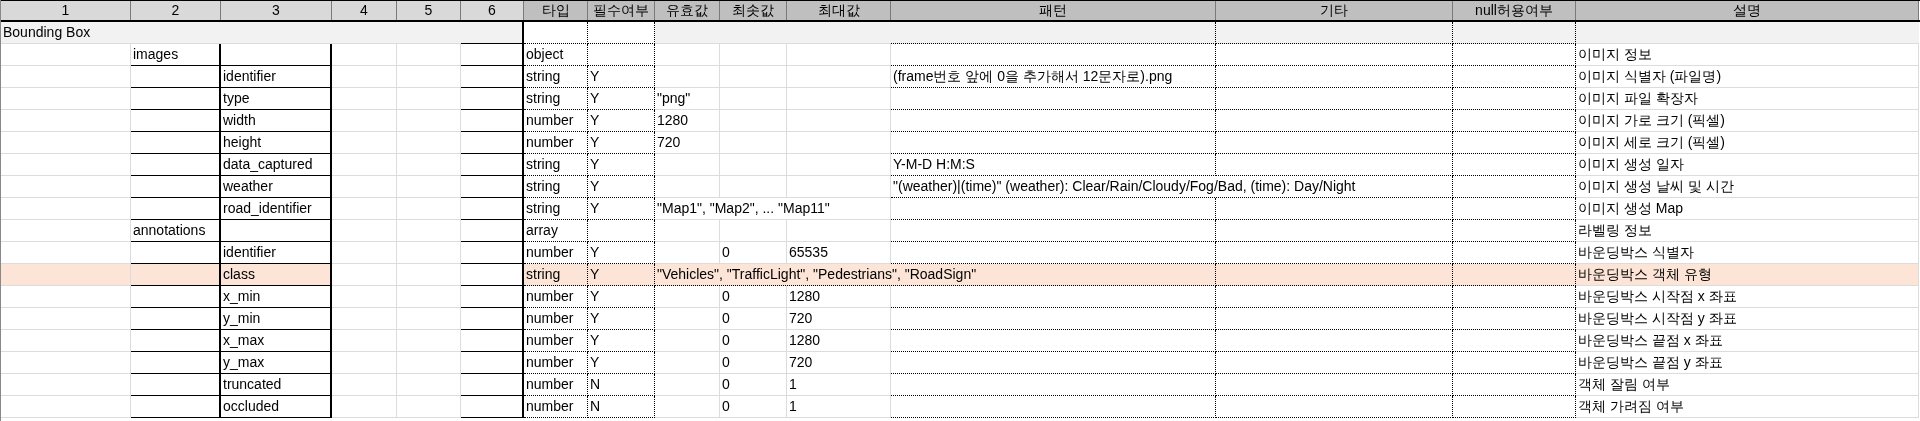 This screenshot has width=1920, height=421. I want to click on column-header: 3, so click(276, 10).